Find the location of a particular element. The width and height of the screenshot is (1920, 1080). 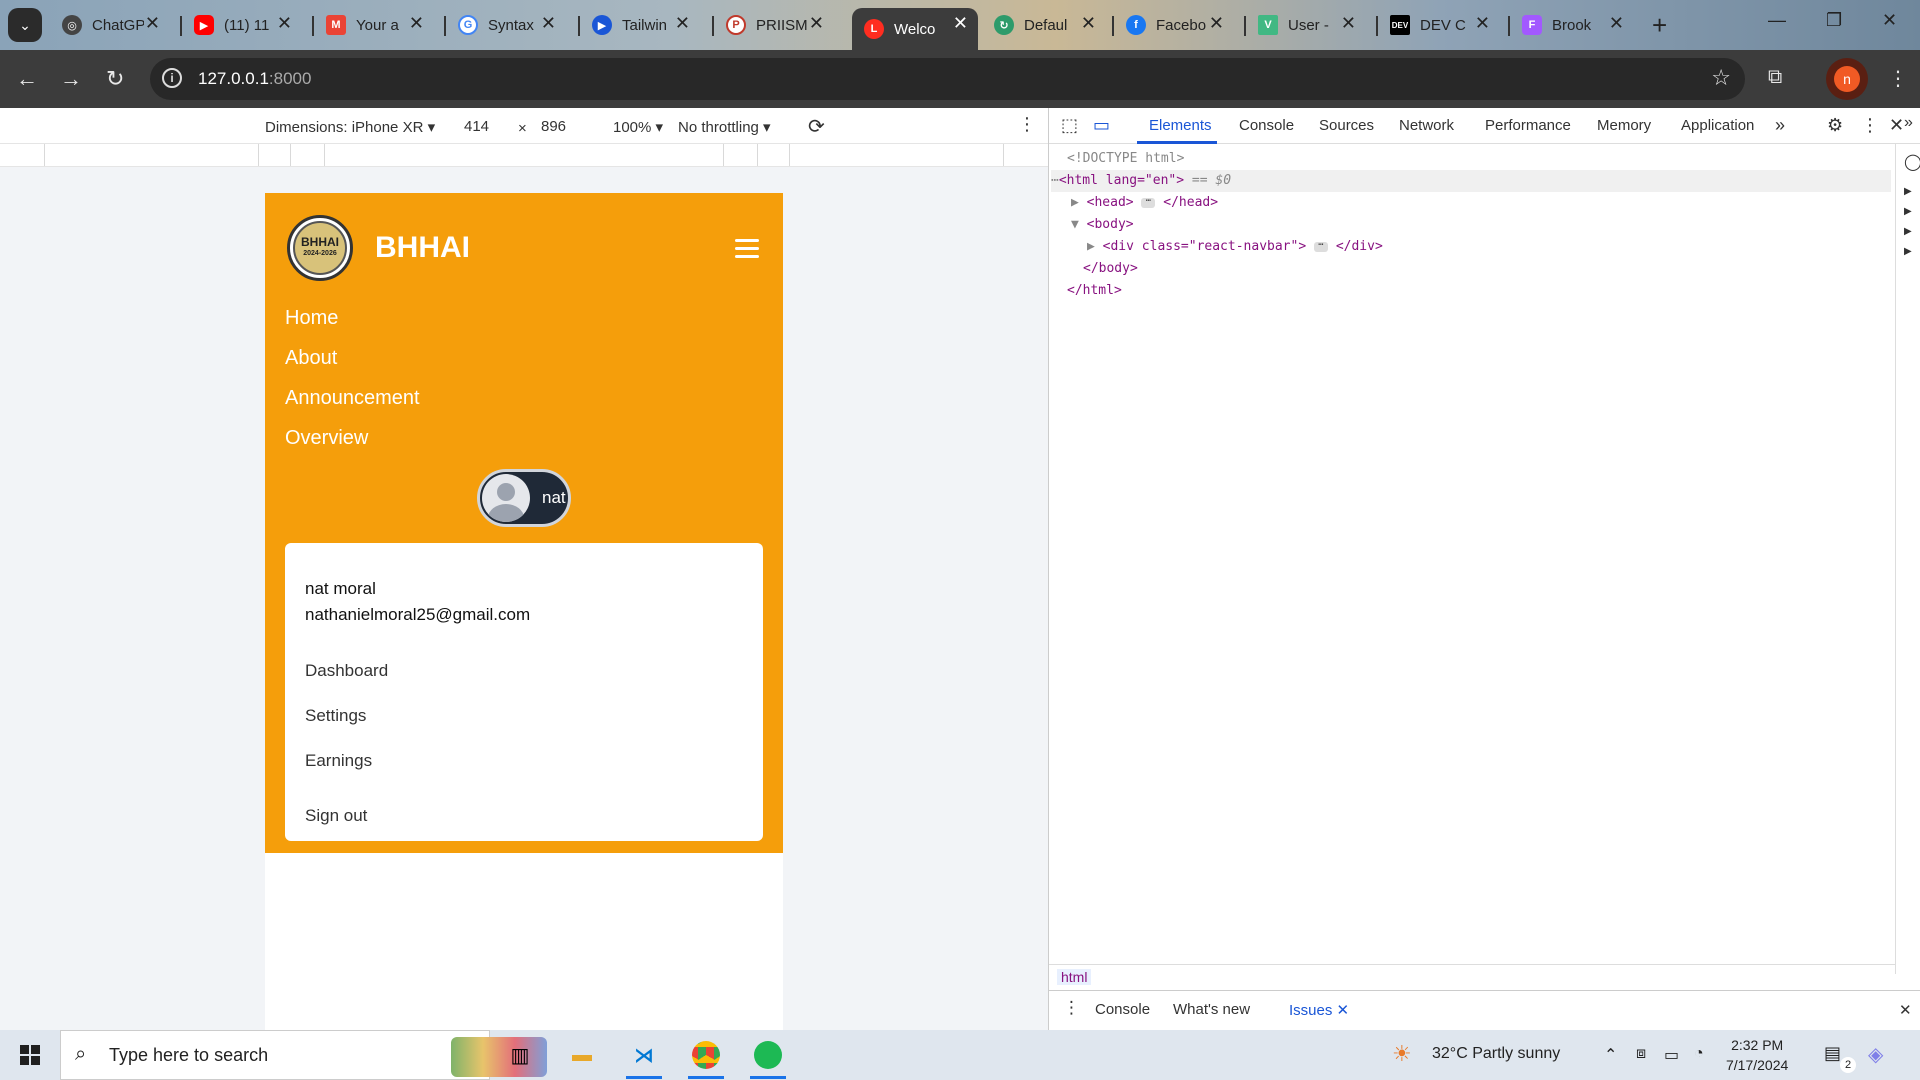

browser-tab: ▶ Tailwin ✕ is located at coordinates (640, 25).